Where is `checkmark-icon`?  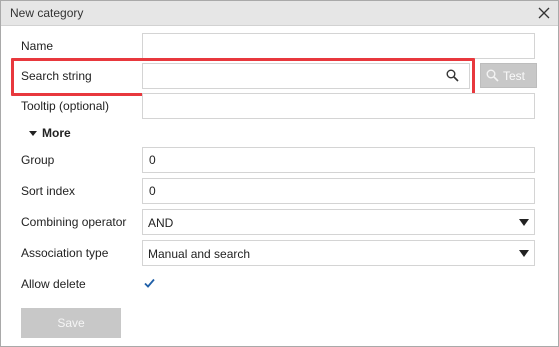 checkmark-icon is located at coordinates (149, 283).